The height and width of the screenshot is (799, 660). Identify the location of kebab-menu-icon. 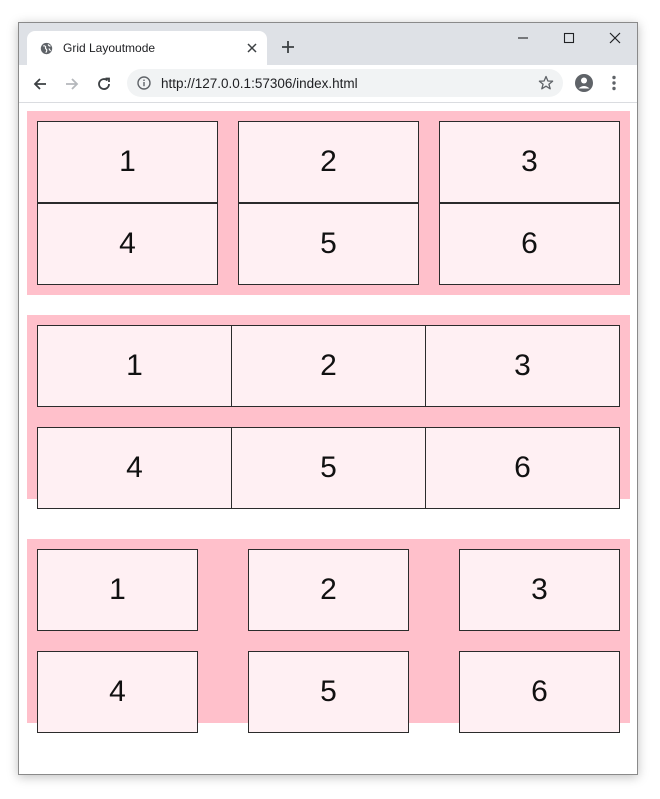
(614, 83).